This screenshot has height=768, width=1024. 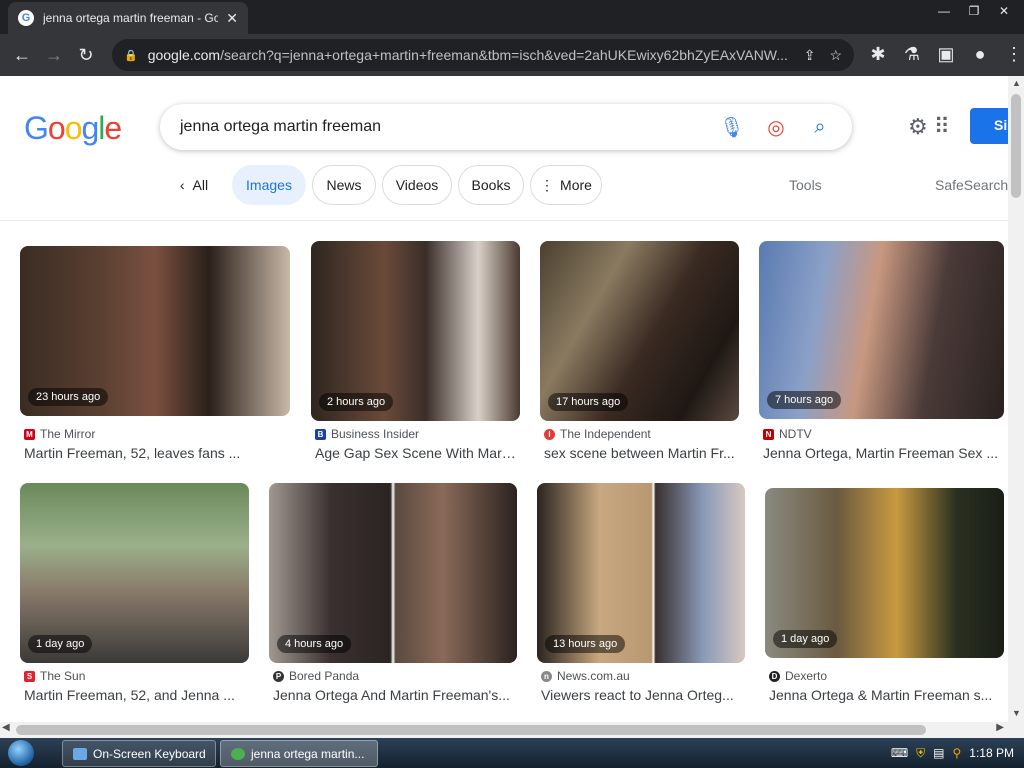 What do you see at coordinates (54, 55) in the screenshot?
I see `forward-arrow-icon: →` at bounding box center [54, 55].